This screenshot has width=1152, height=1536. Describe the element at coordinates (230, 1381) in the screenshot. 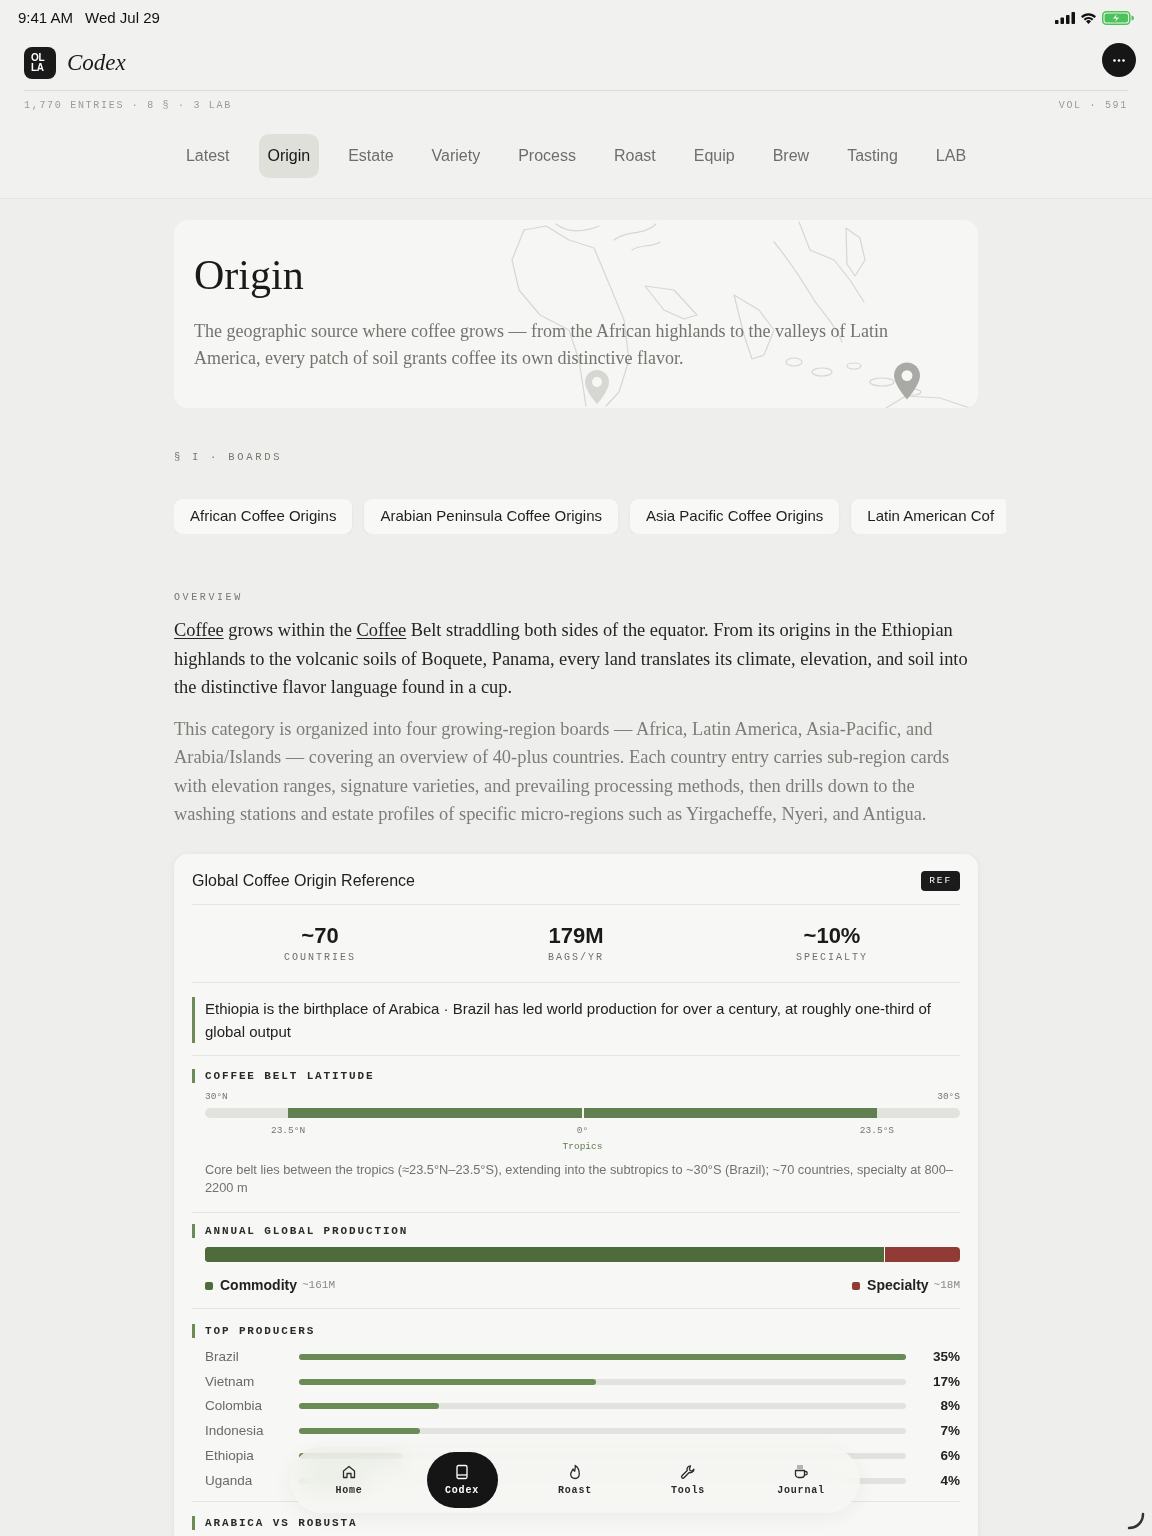

I see `producer-name: Vietnam` at that location.